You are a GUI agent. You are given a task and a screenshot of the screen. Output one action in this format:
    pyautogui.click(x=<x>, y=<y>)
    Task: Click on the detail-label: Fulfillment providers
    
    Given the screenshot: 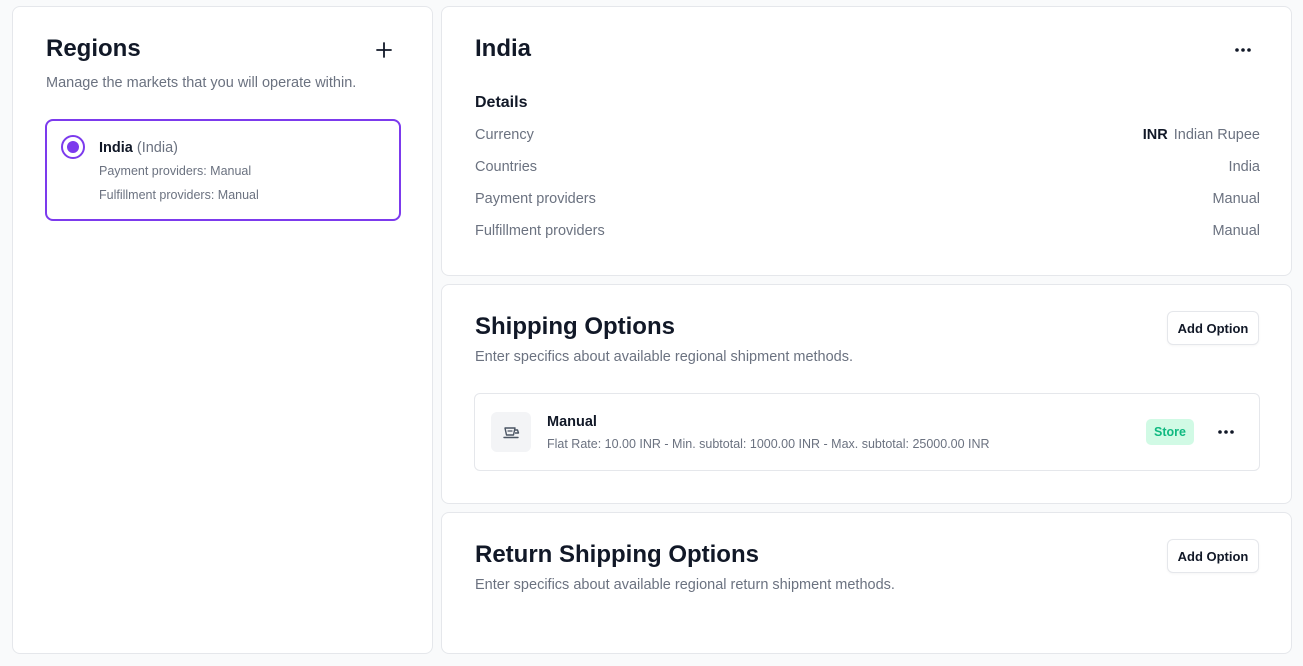 What is the action you would take?
    pyautogui.click(x=540, y=231)
    